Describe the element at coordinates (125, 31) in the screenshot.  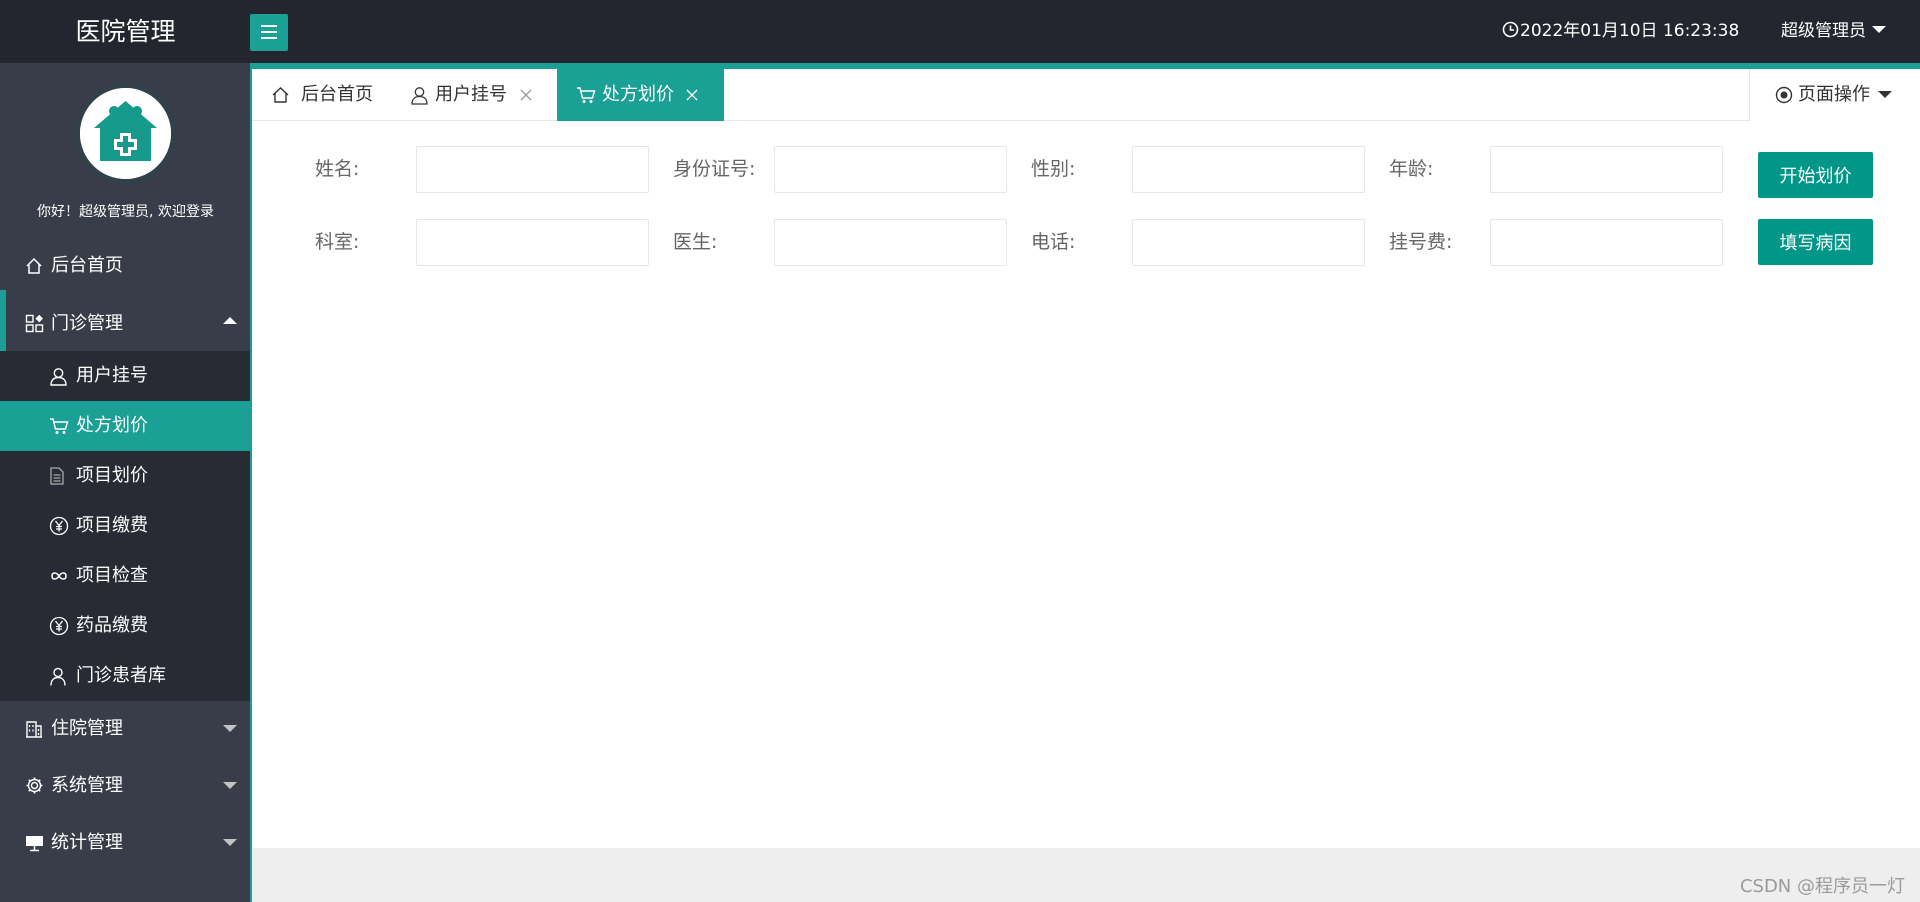
I see `app-title: 医院管理` at that location.